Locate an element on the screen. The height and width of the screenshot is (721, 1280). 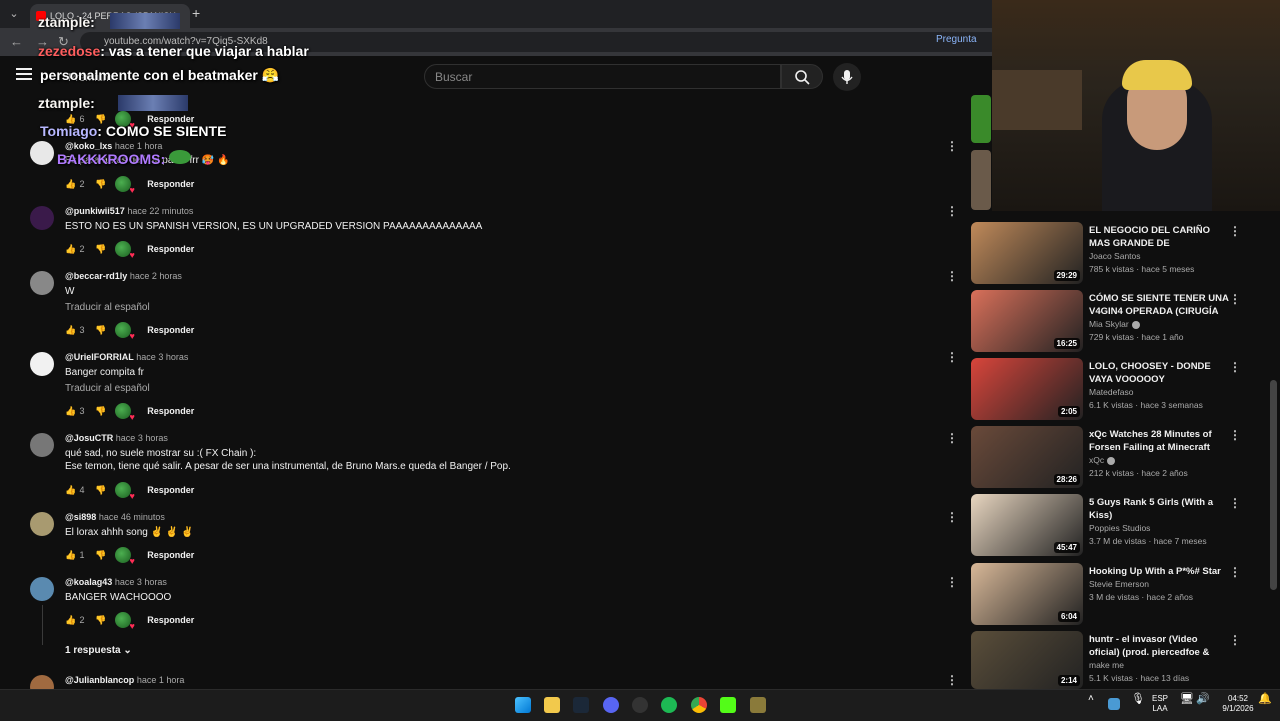
kick-icon is located at coordinates (728, 705).